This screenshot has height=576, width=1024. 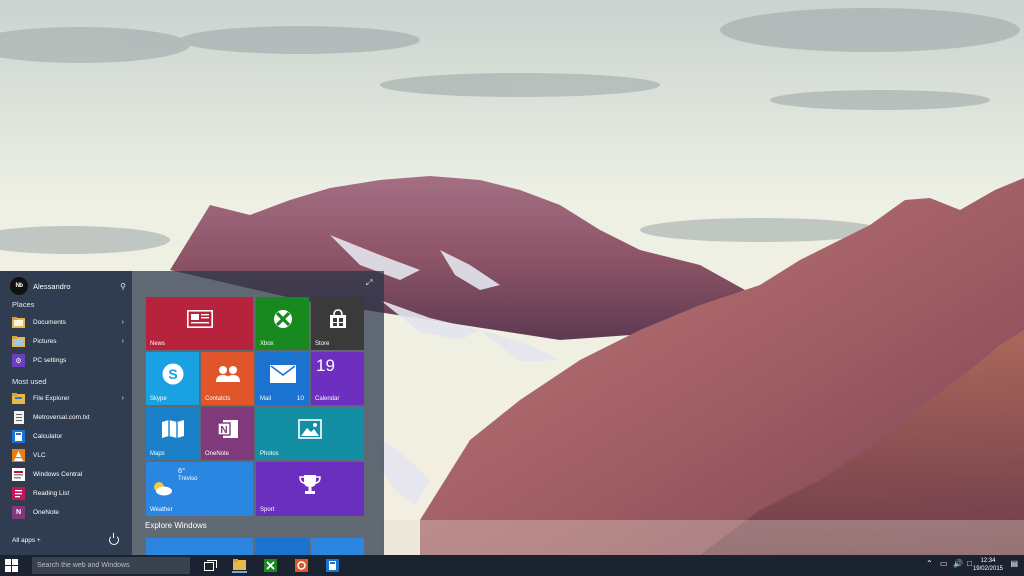 What do you see at coordinates (327, 399) in the screenshot?
I see `tile-label: Calendar` at bounding box center [327, 399].